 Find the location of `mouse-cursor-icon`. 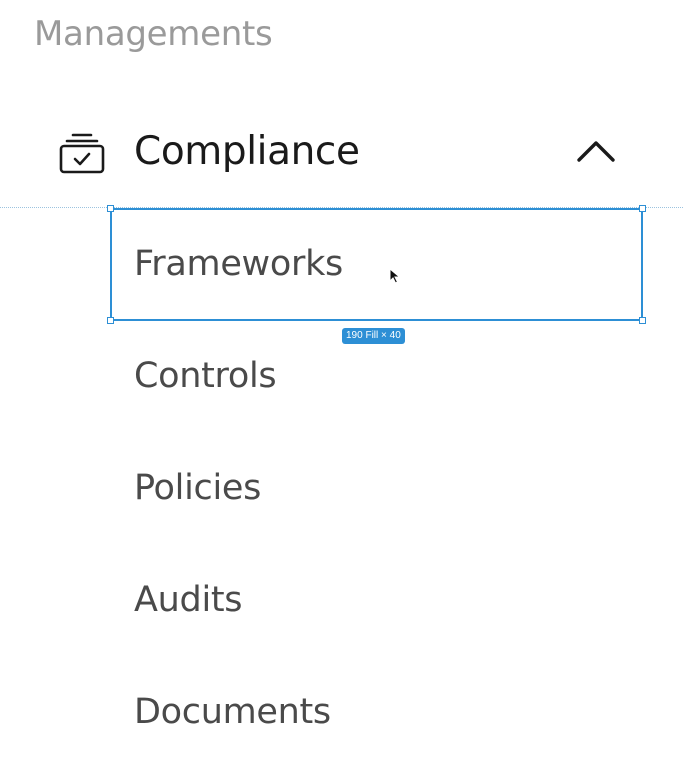

mouse-cursor-icon is located at coordinates (395, 276).